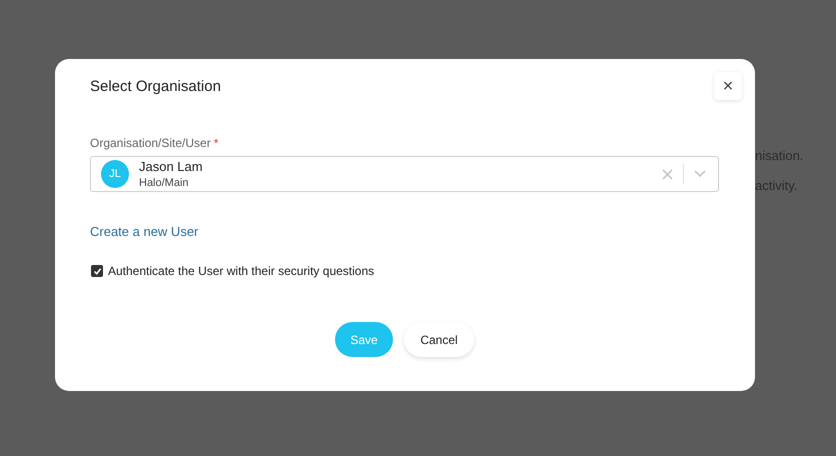  Describe the element at coordinates (115, 174) in the screenshot. I see `avatar: JL` at that location.